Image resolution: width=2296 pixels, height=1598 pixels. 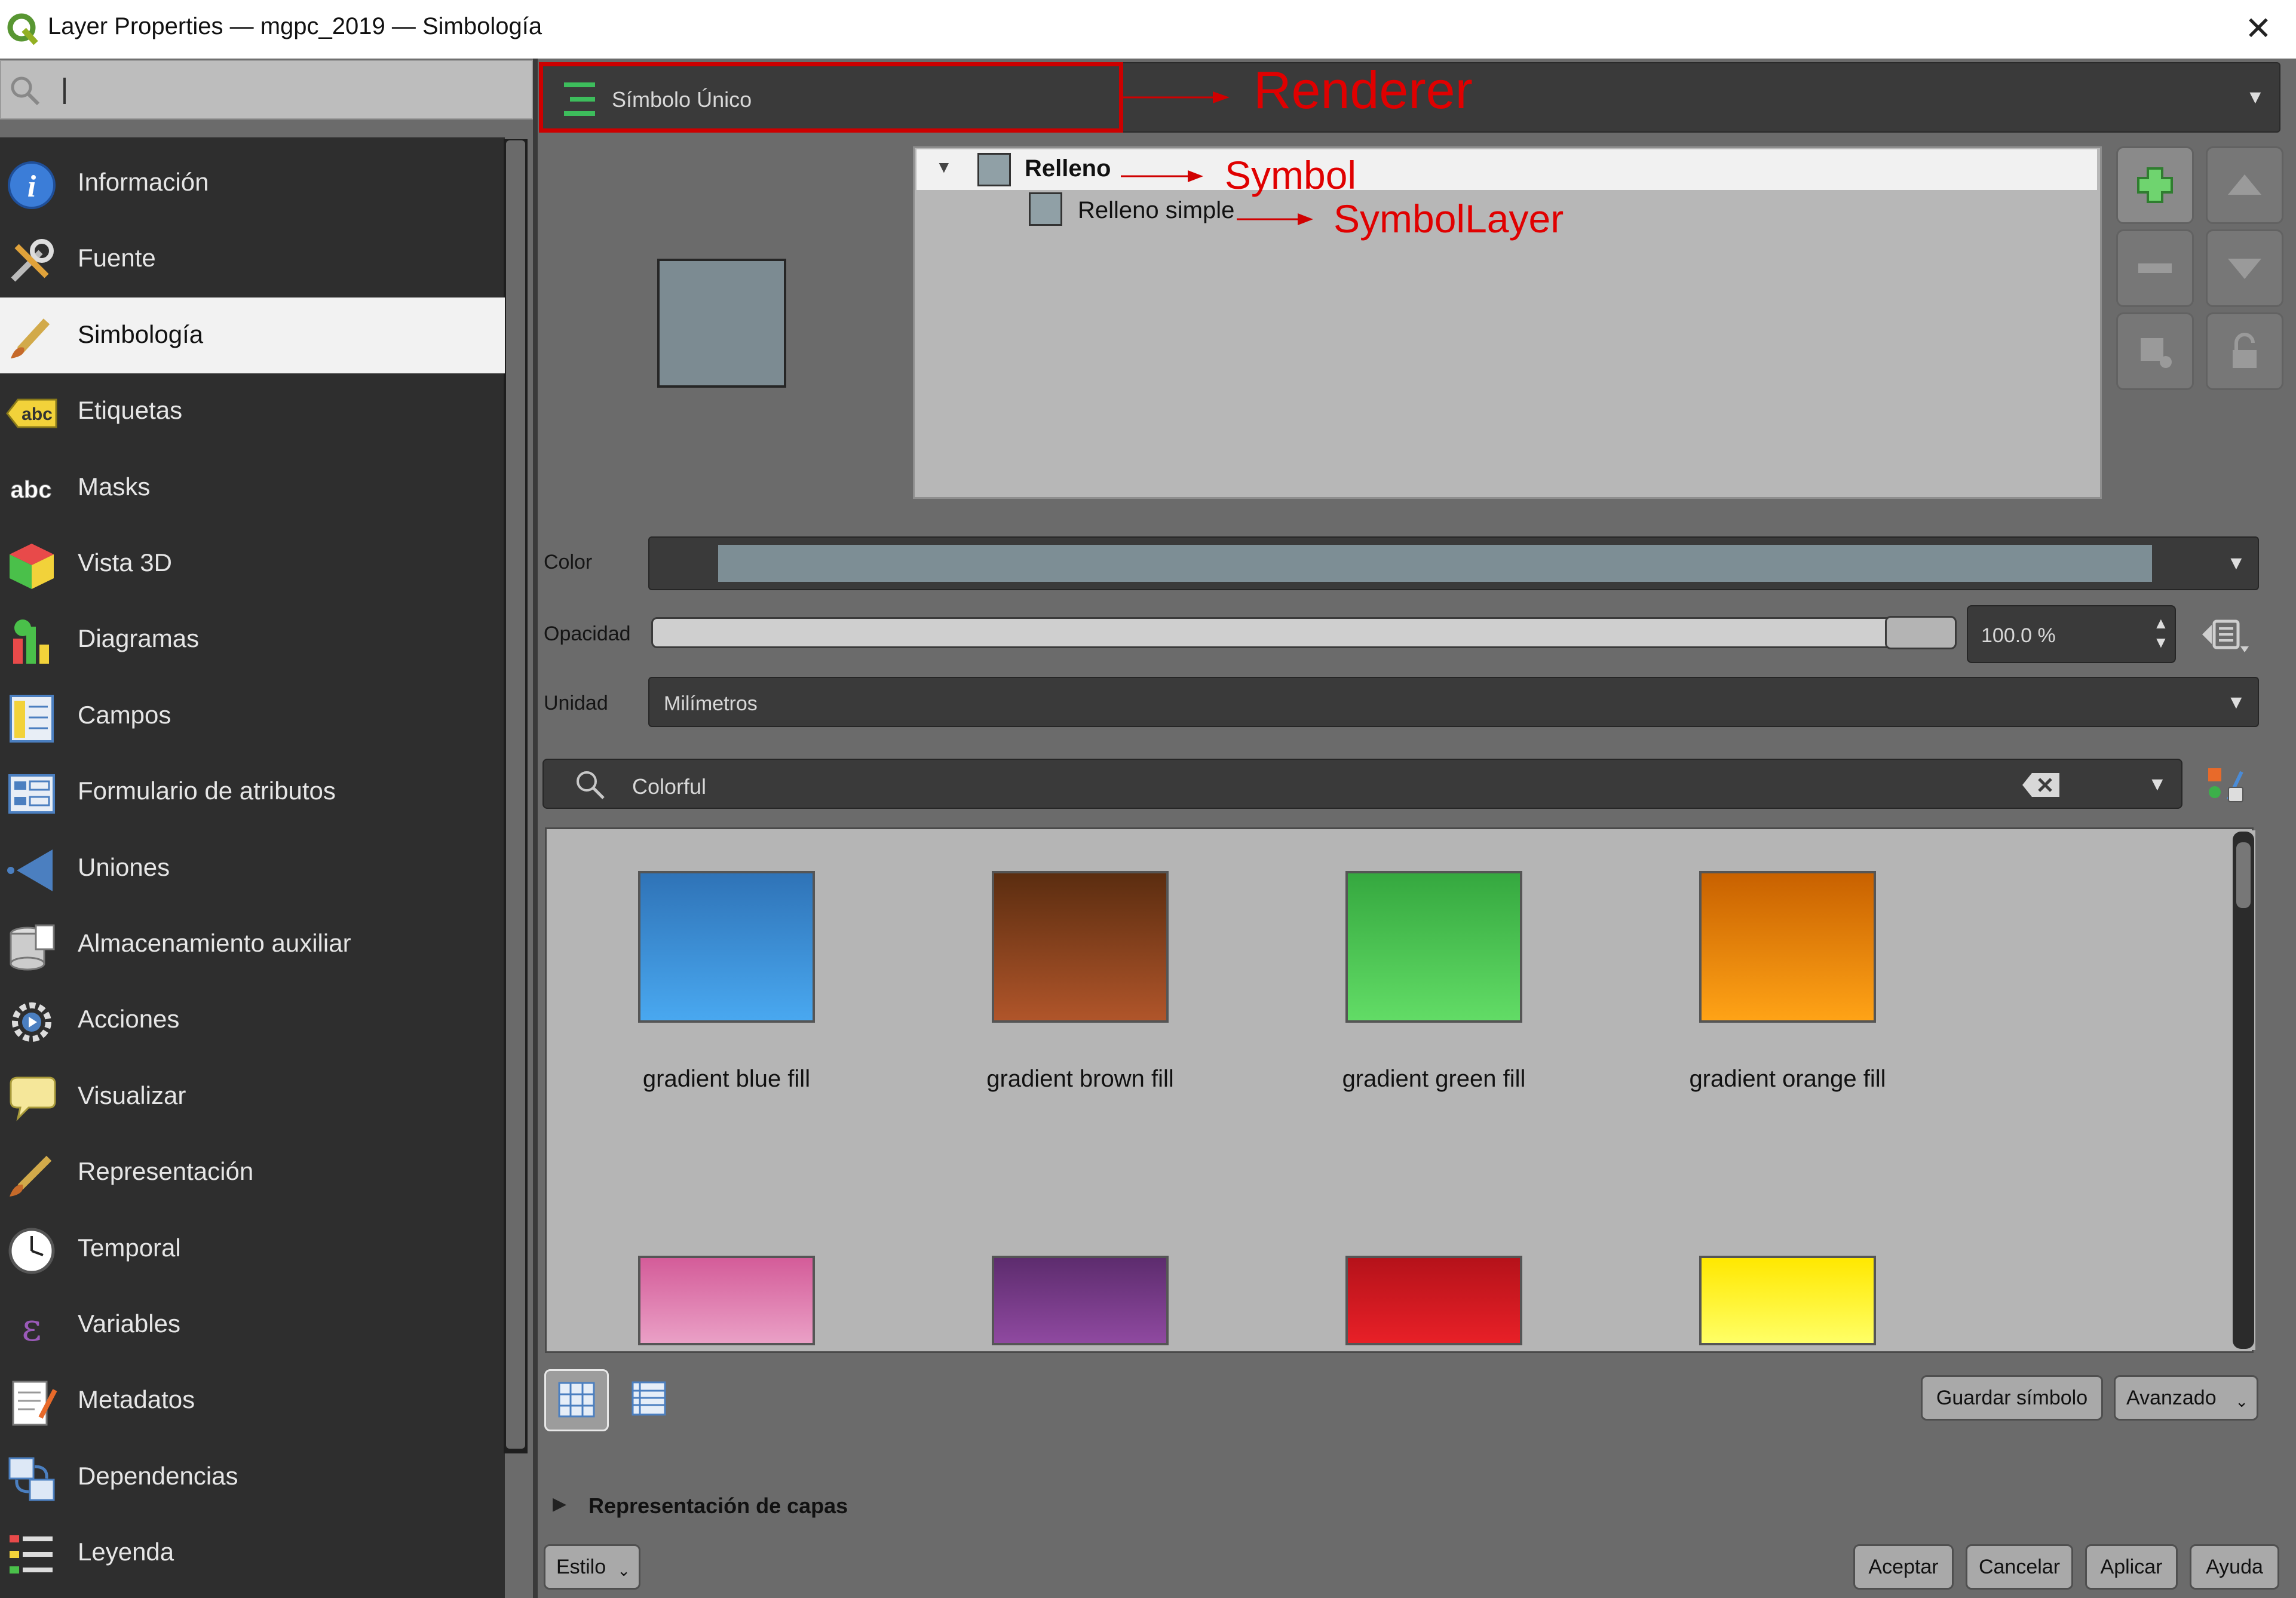 I want to click on symbol-library-search: Colorful ▼, so click(x=1362, y=784).